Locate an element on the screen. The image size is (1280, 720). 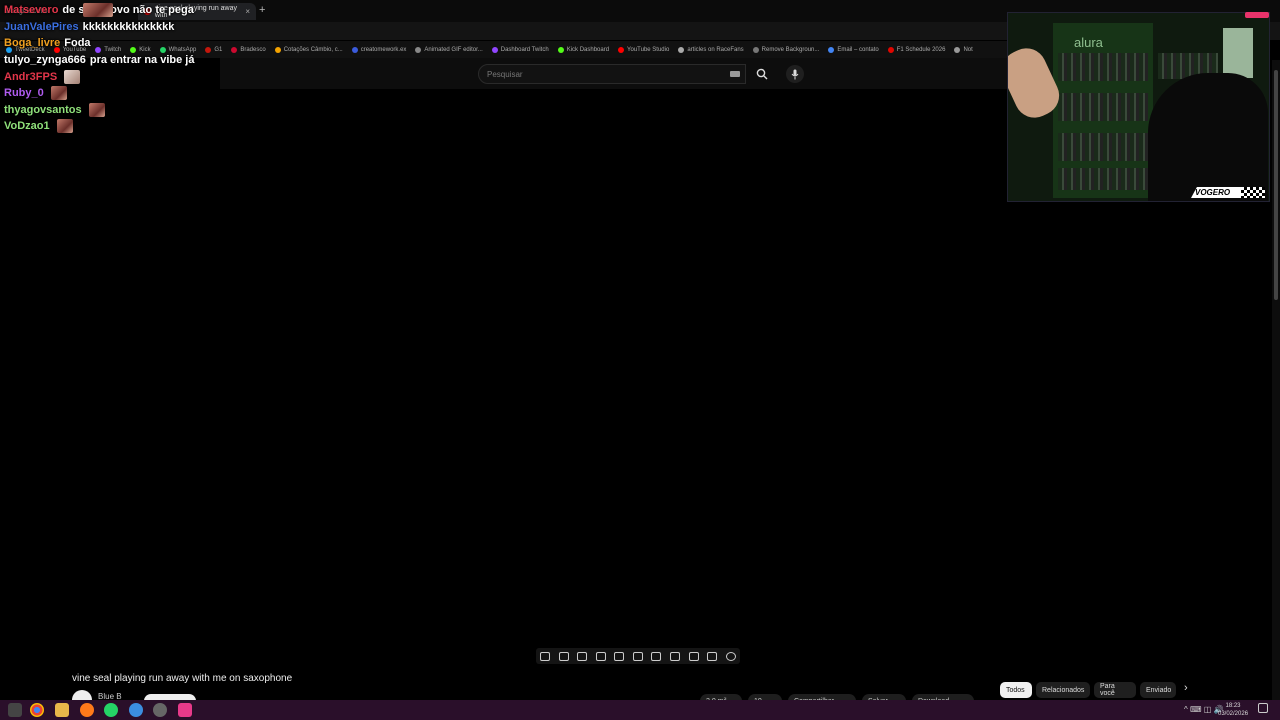
loop-icon is located at coordinates (545, 656).